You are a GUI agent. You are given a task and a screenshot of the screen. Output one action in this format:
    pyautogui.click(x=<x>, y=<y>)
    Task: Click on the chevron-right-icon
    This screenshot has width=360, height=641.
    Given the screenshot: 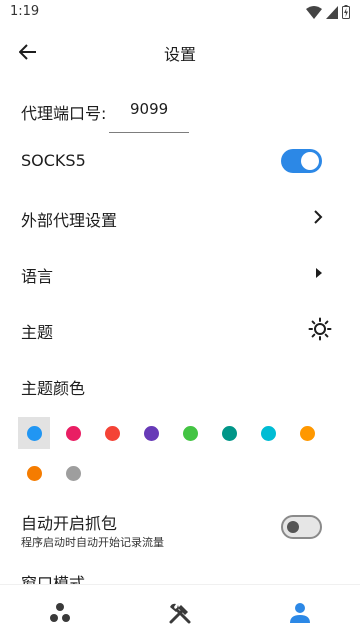 What is the action you would take?
    pyautogui.click(x=318, y=217)
    